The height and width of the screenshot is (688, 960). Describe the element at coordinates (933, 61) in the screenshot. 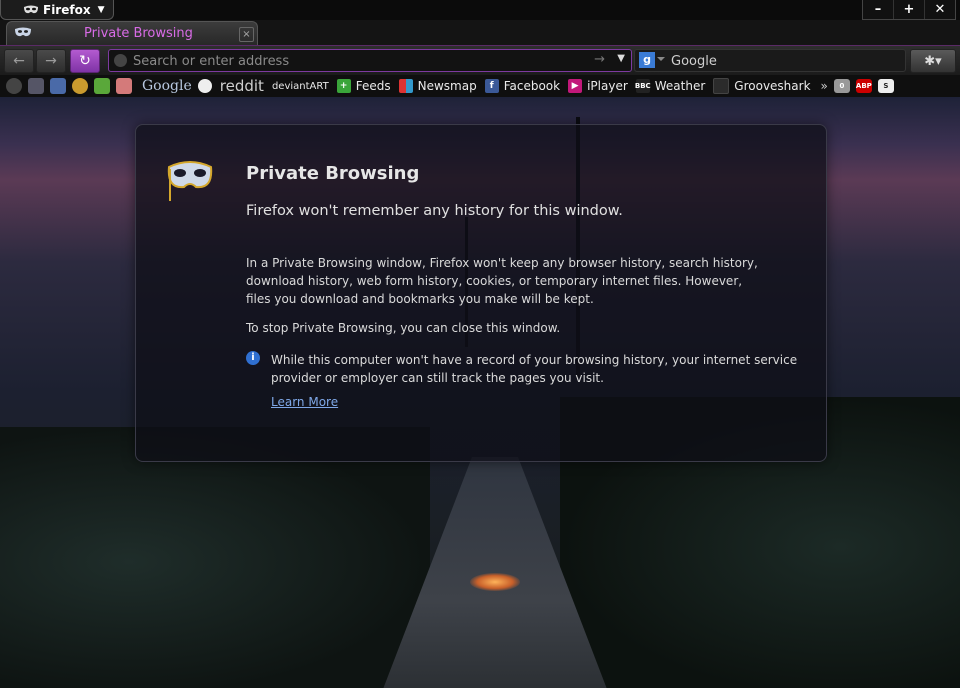

I see `tools-menu-button: ✱▾` at that location.